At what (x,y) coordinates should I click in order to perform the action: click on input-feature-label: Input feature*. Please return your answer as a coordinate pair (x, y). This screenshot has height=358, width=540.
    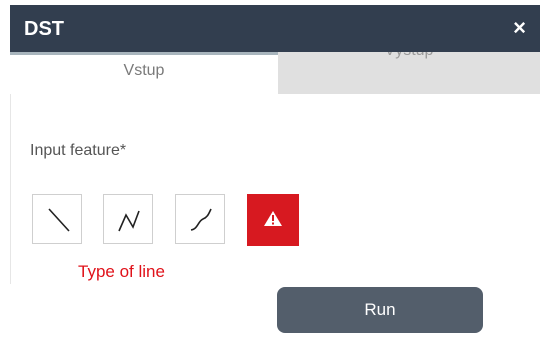
    Looking at the image, I should click on (78, 150).